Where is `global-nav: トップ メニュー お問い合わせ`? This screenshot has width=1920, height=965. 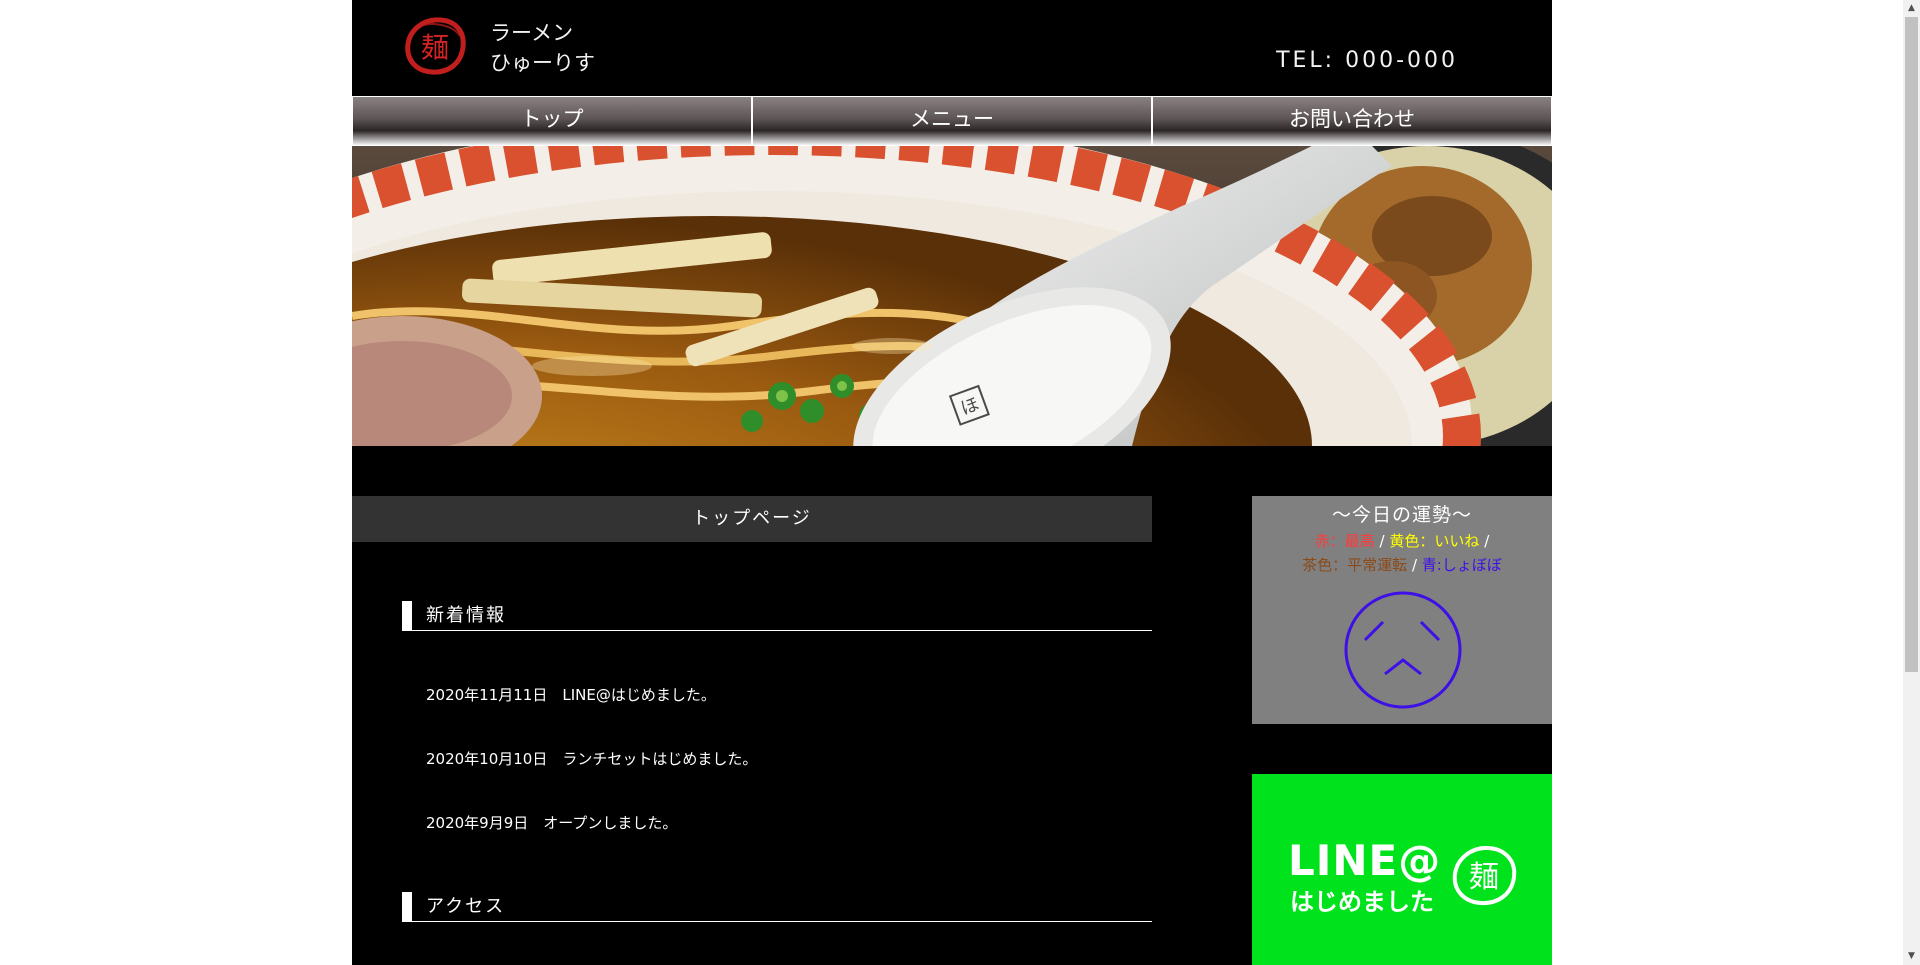
global-nav: トップ メニュー お問い合わせ is located at coordinates (952, 121).